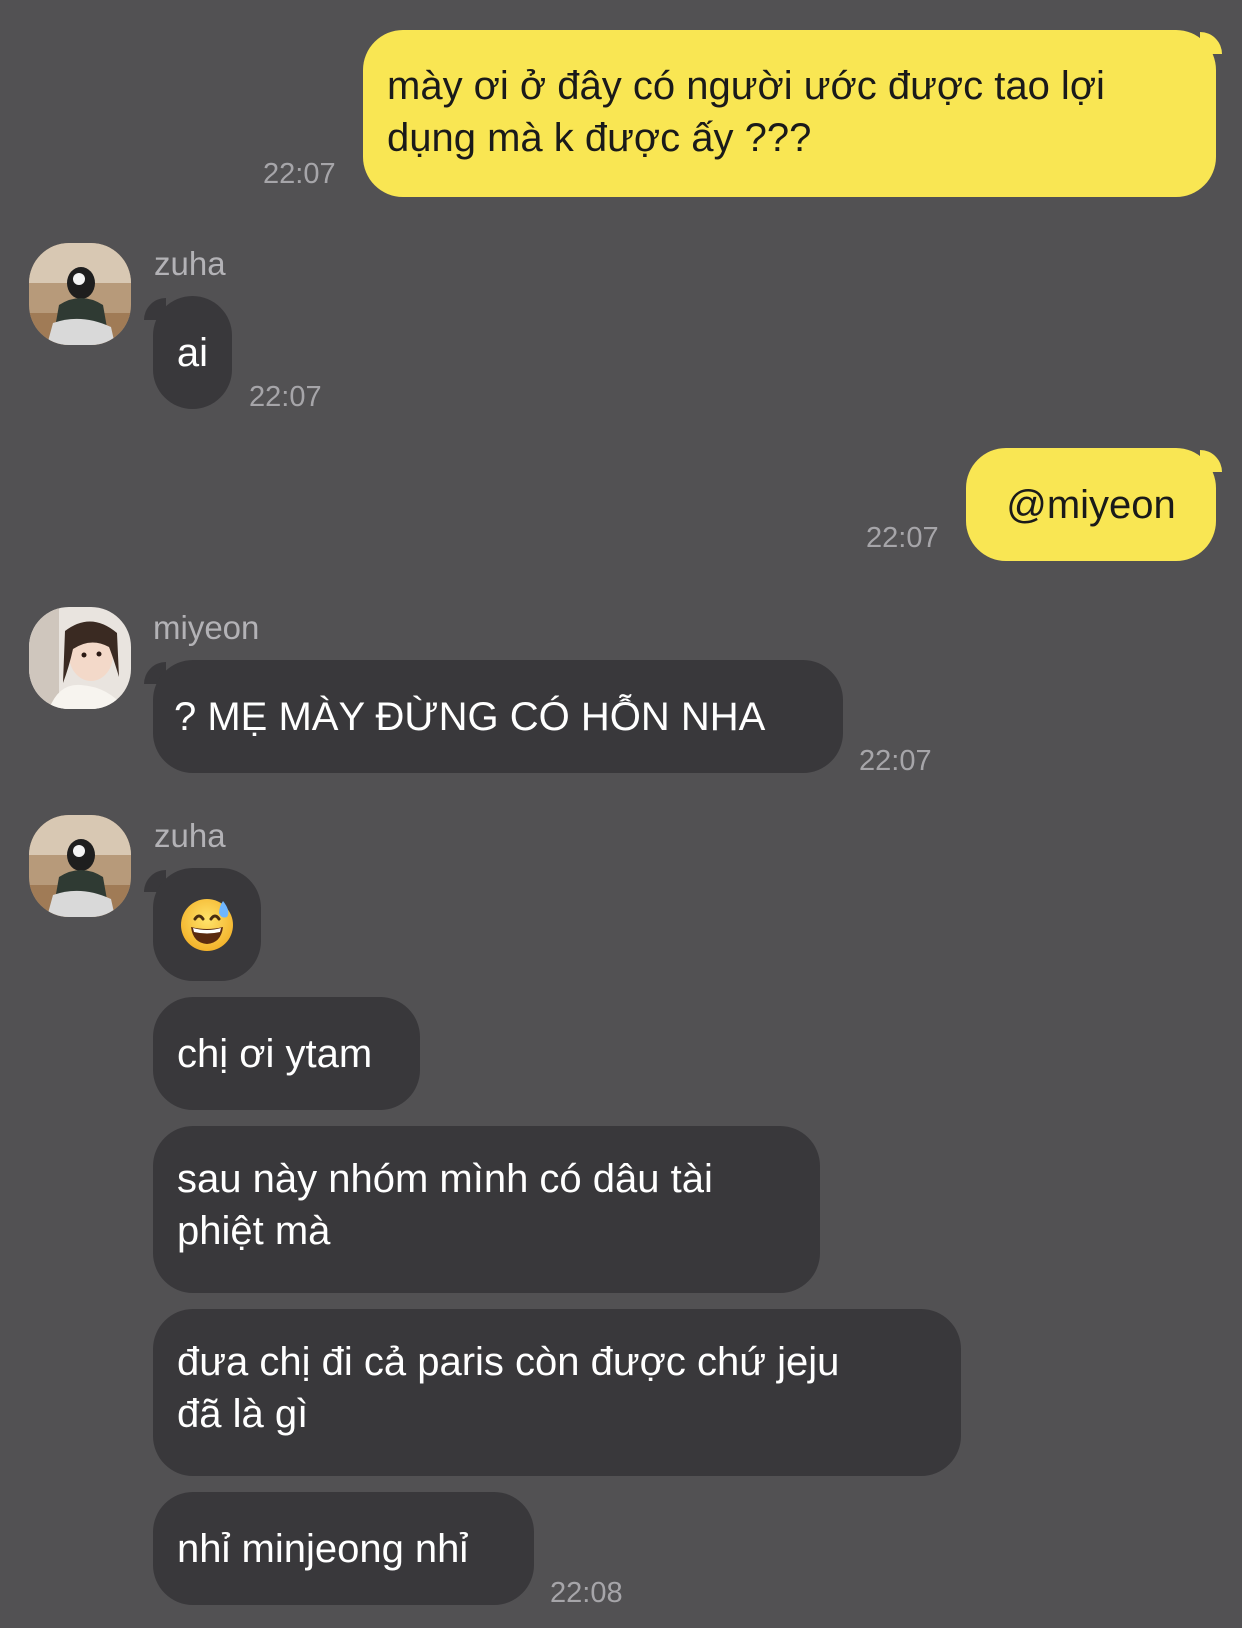 The height and width of the screenshot is (1628, 1242). What do you see at coordinates (586, 1593) in the screenshot?
I see `message-timestamp: 22:08` at bounding box center [586, 1593].